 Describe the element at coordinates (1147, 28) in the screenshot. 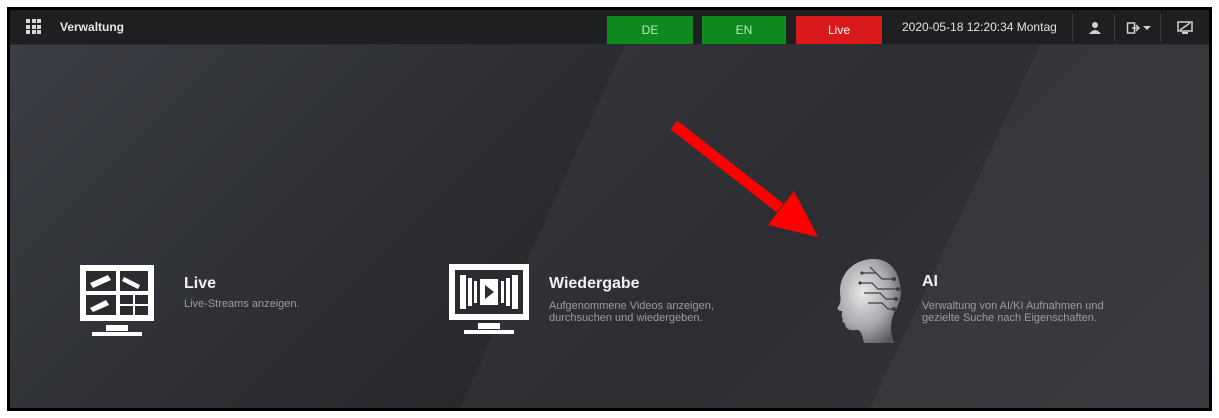

I see `chevron-down-icon` at that location.